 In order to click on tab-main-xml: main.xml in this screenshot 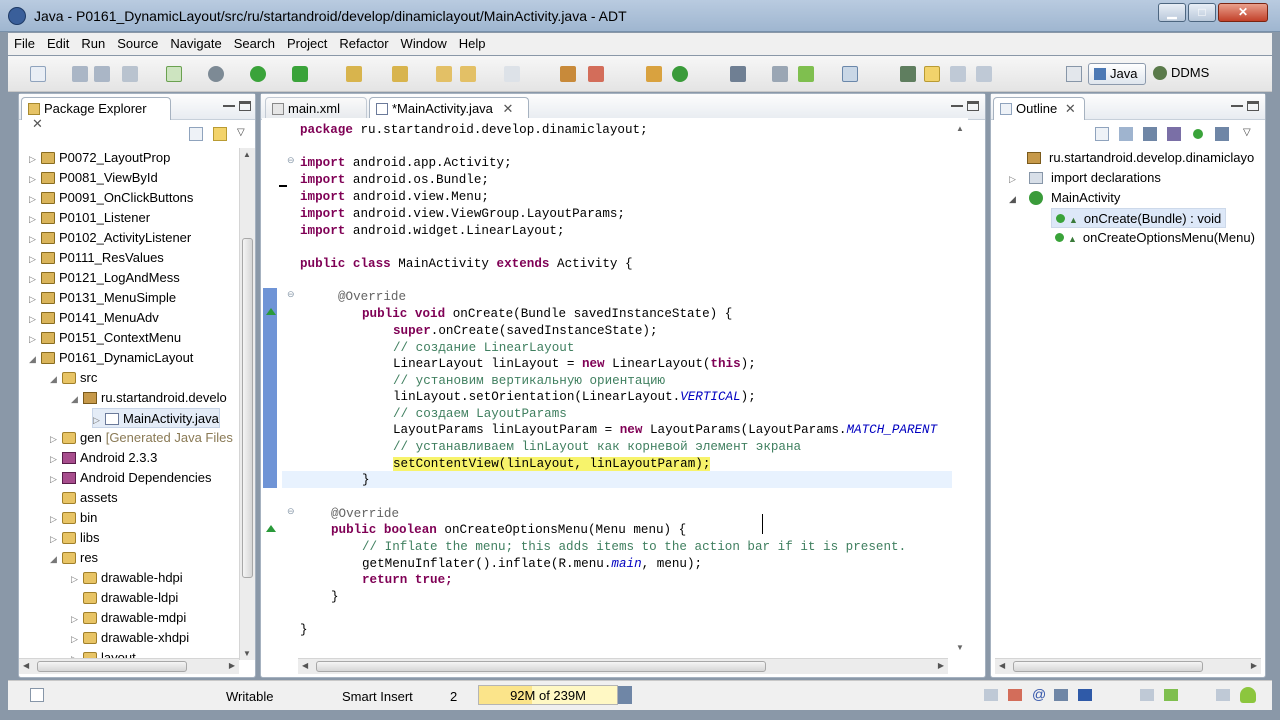, I will do `click(316, 108)`.